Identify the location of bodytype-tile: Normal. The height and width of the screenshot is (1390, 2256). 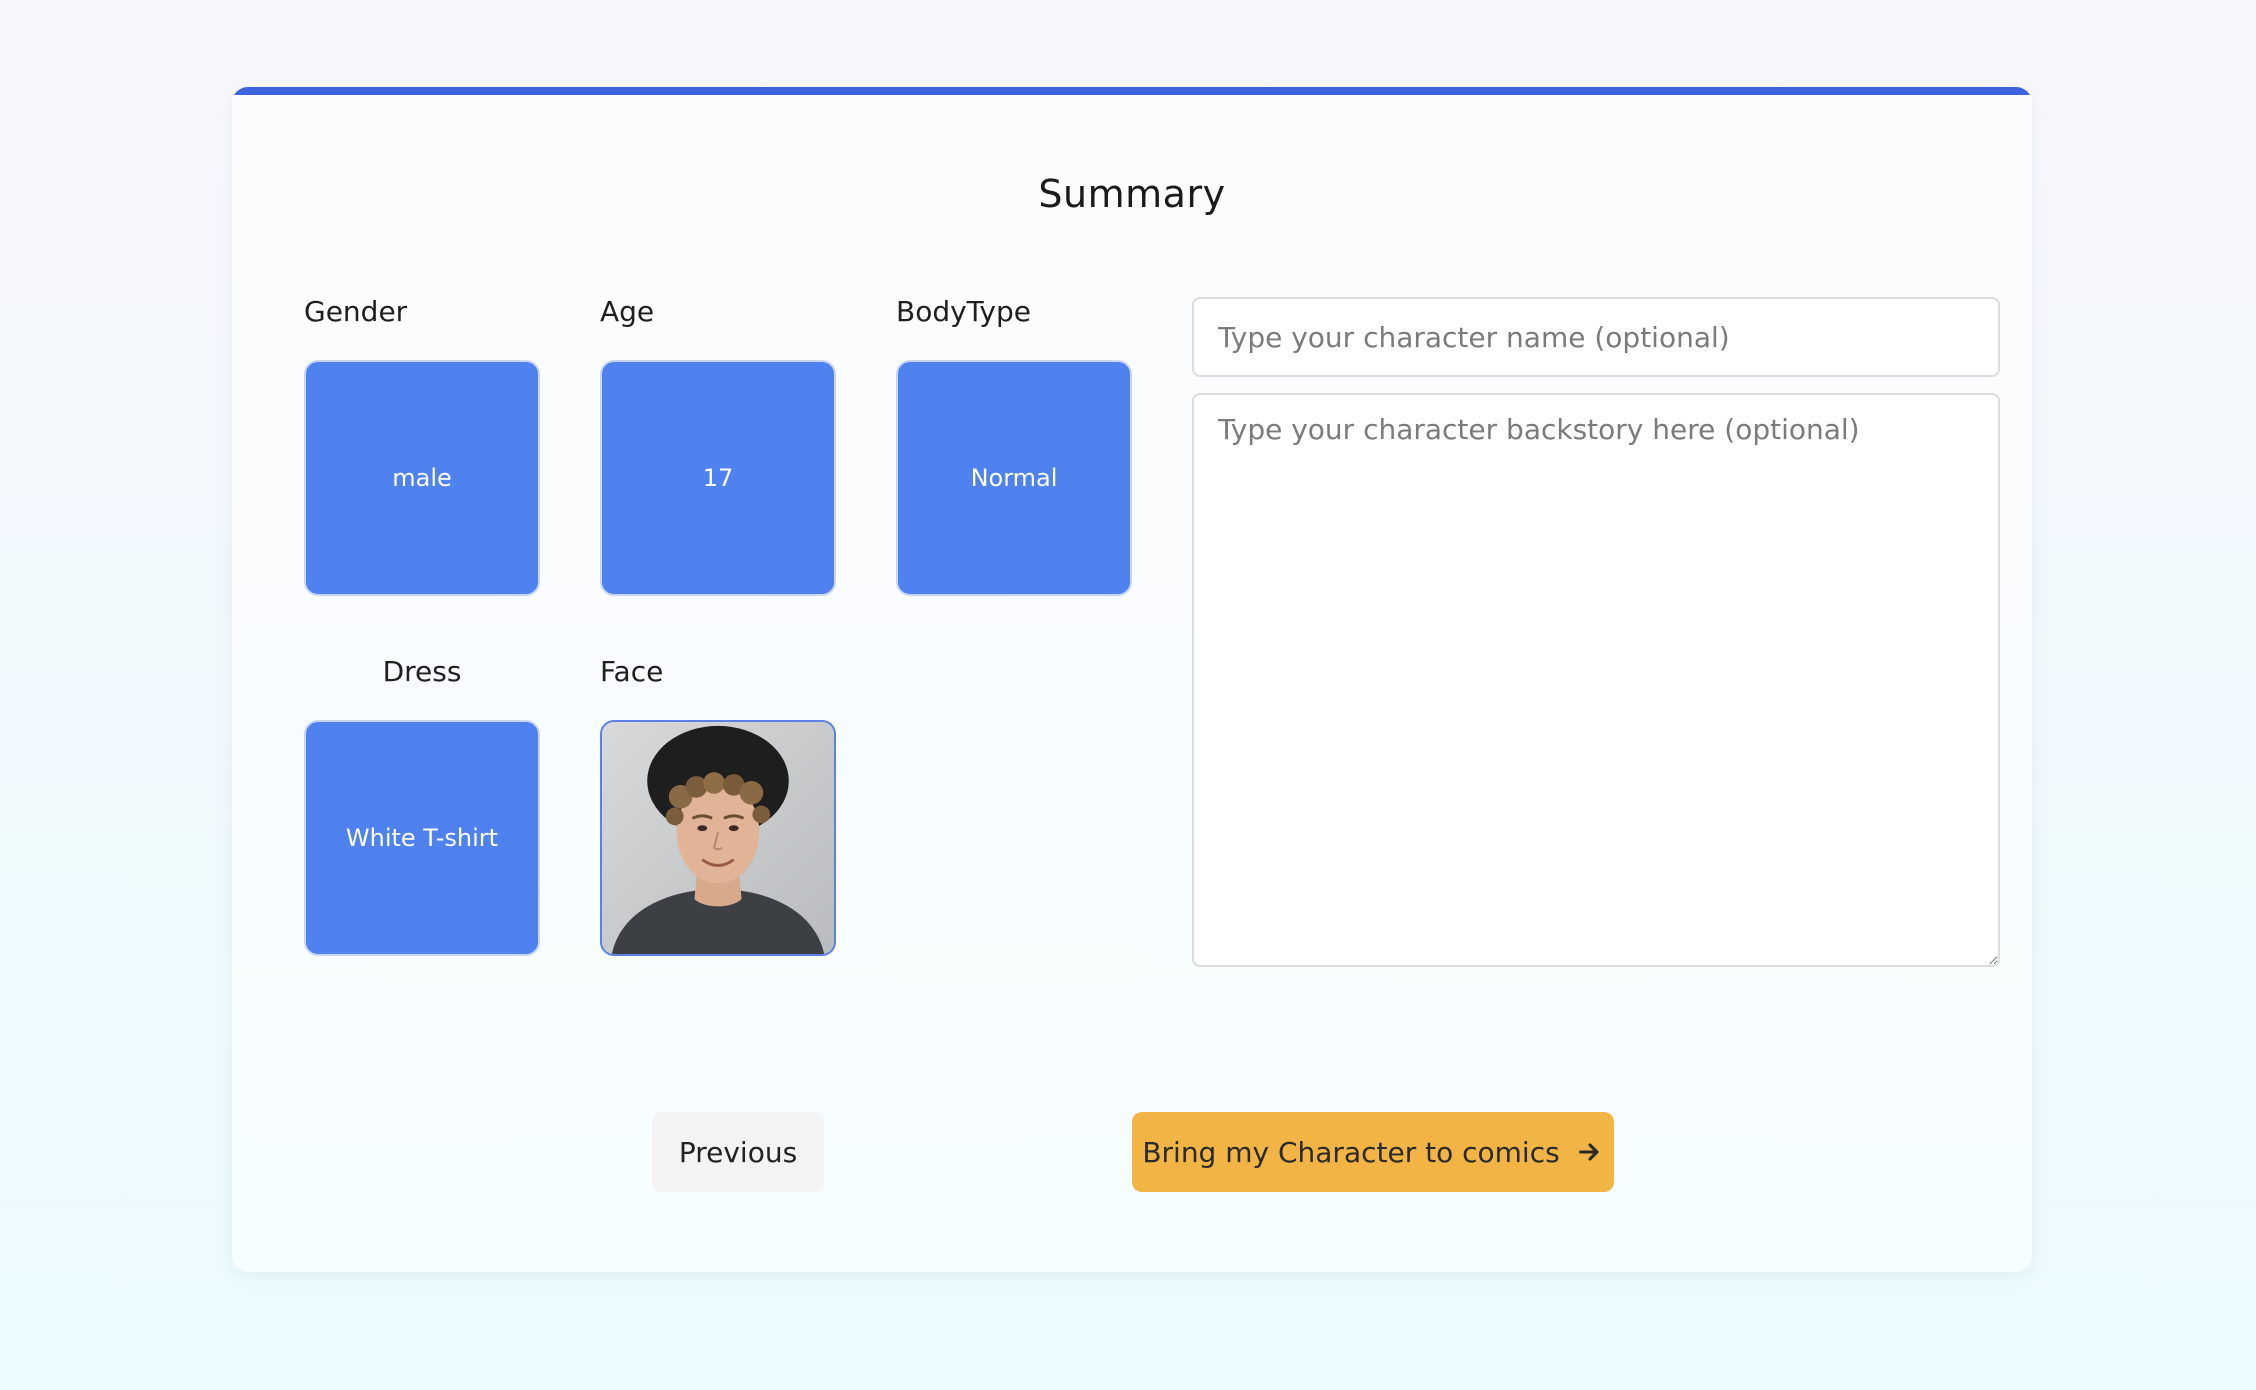
(1014, 478).